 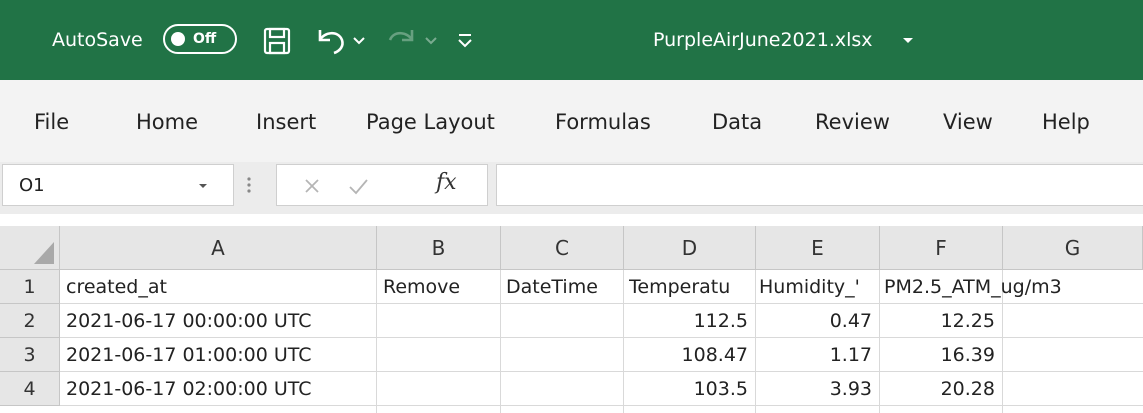 I want to click on autosave-toggle: Off, so click(x=200, y=39).